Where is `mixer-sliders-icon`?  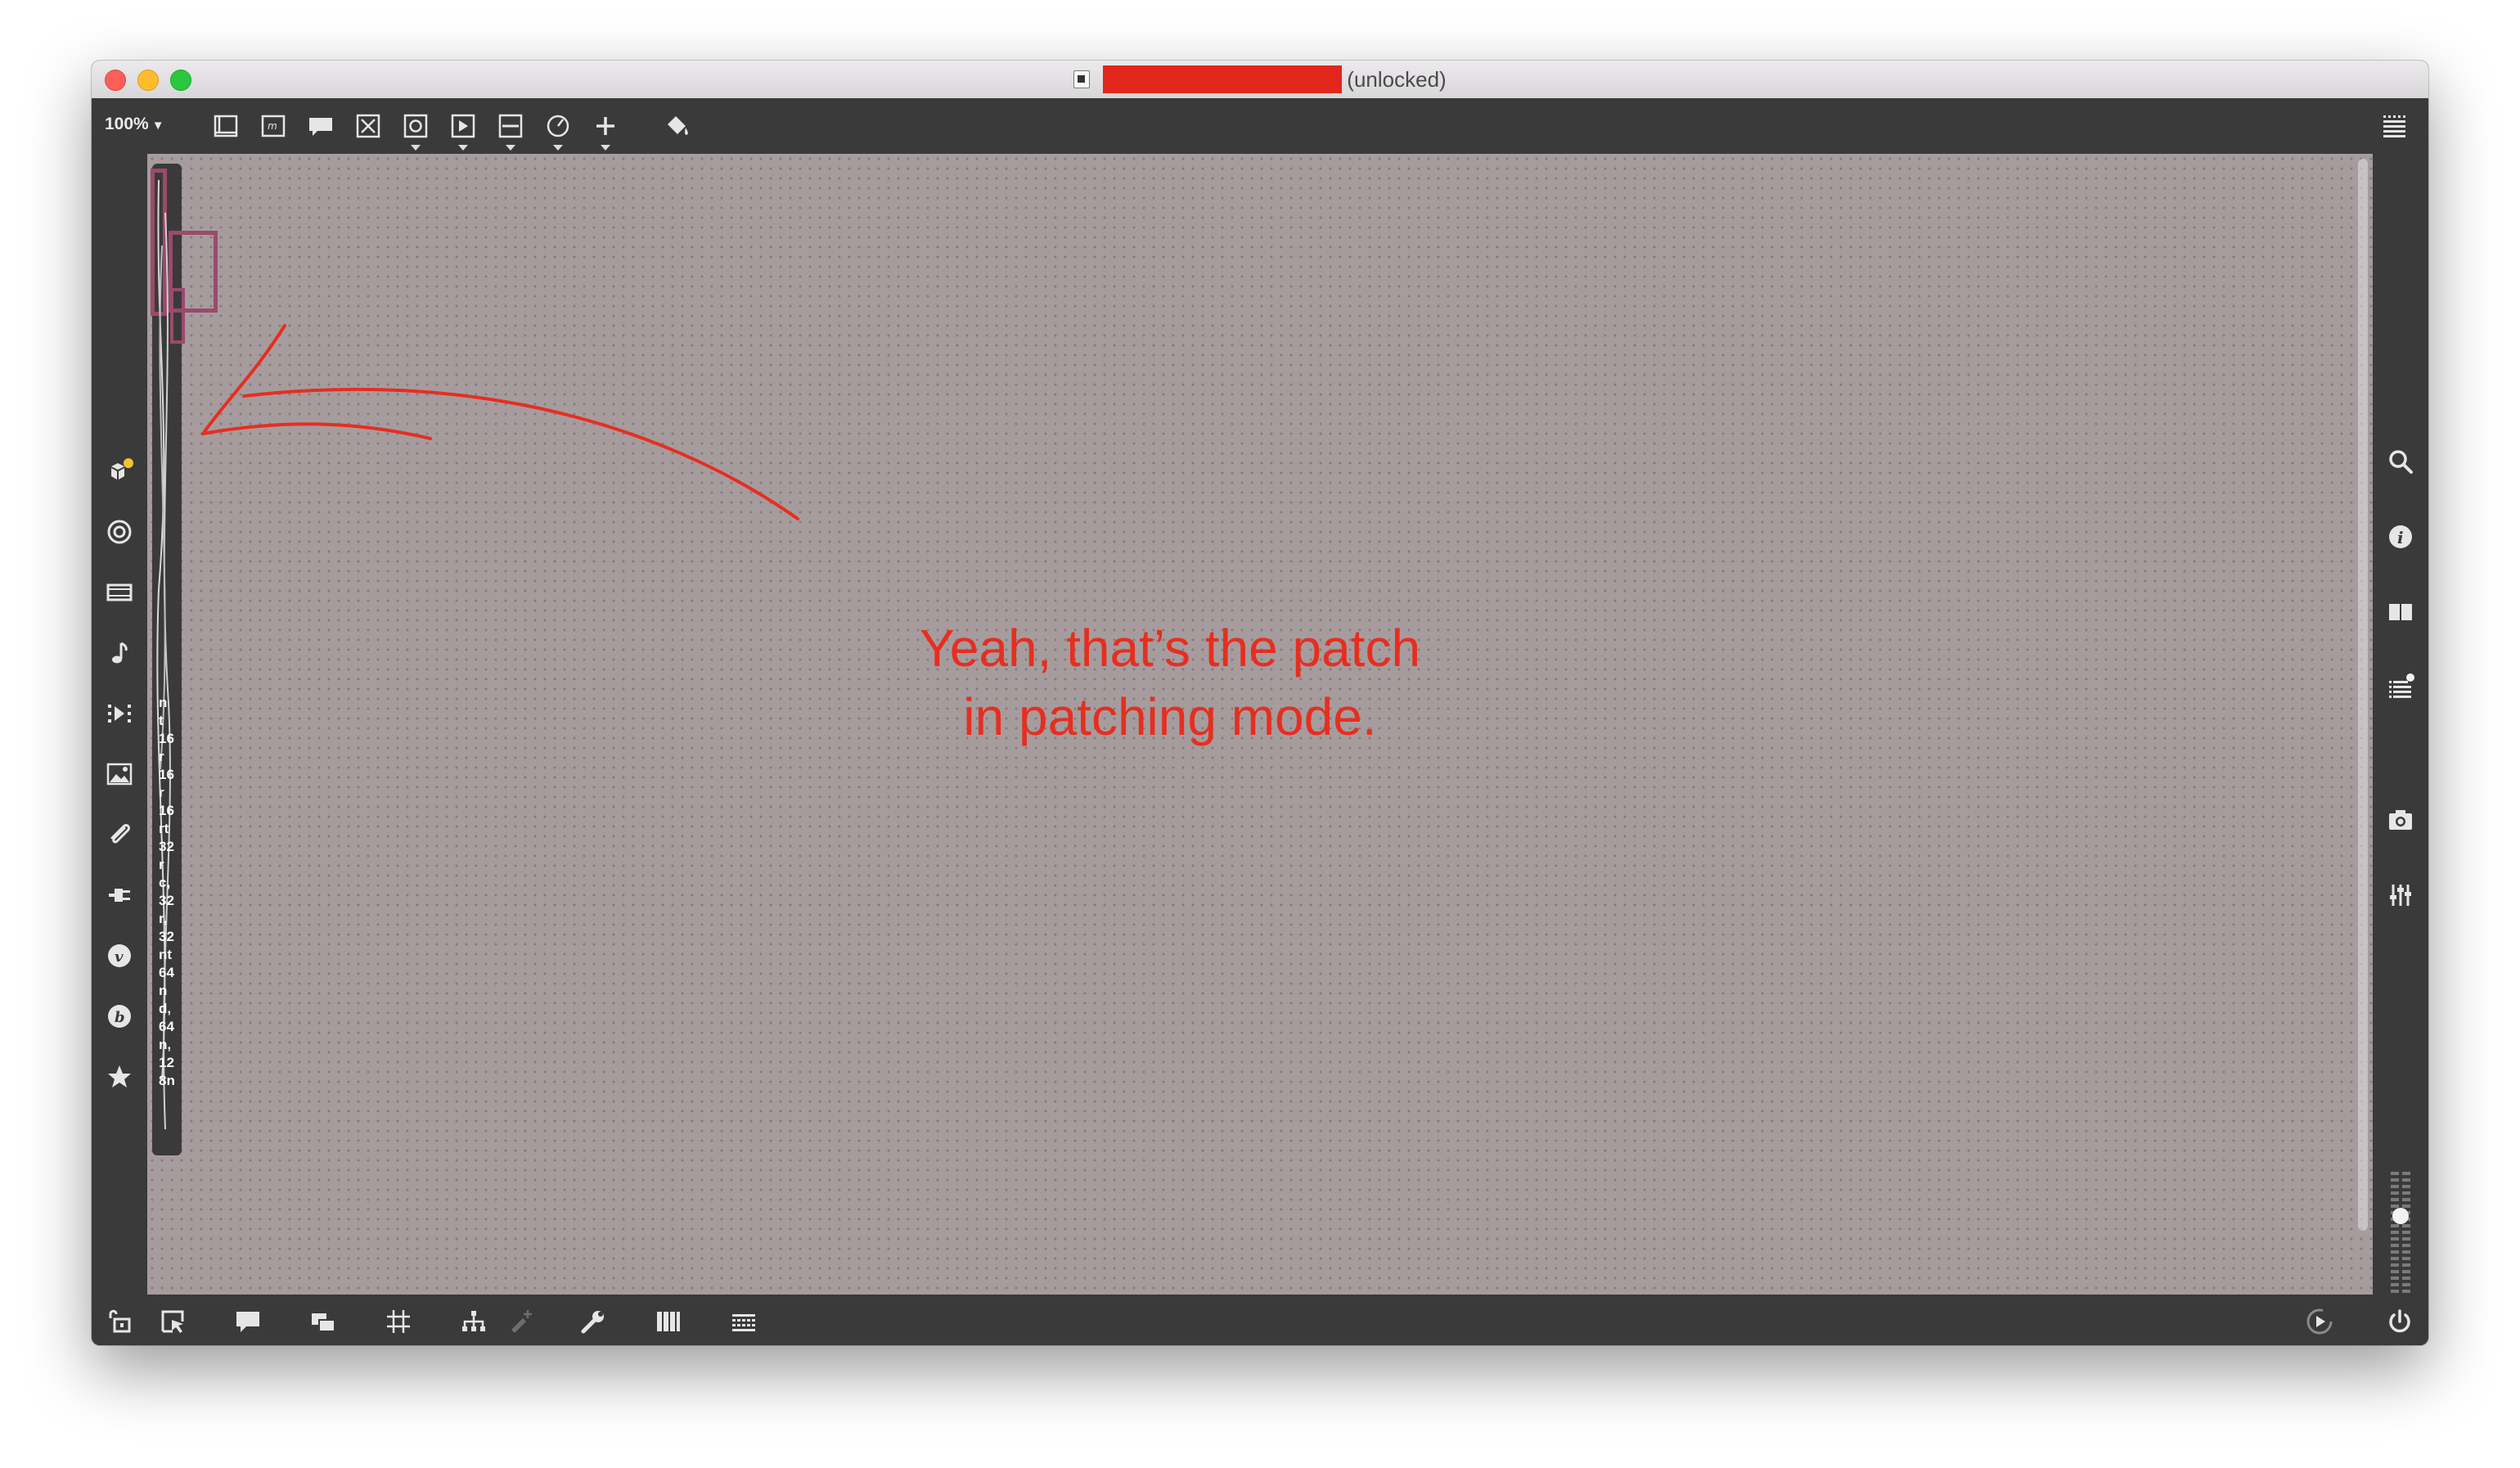 mixer-sliders-icon is located at coordinates (2401, 895).